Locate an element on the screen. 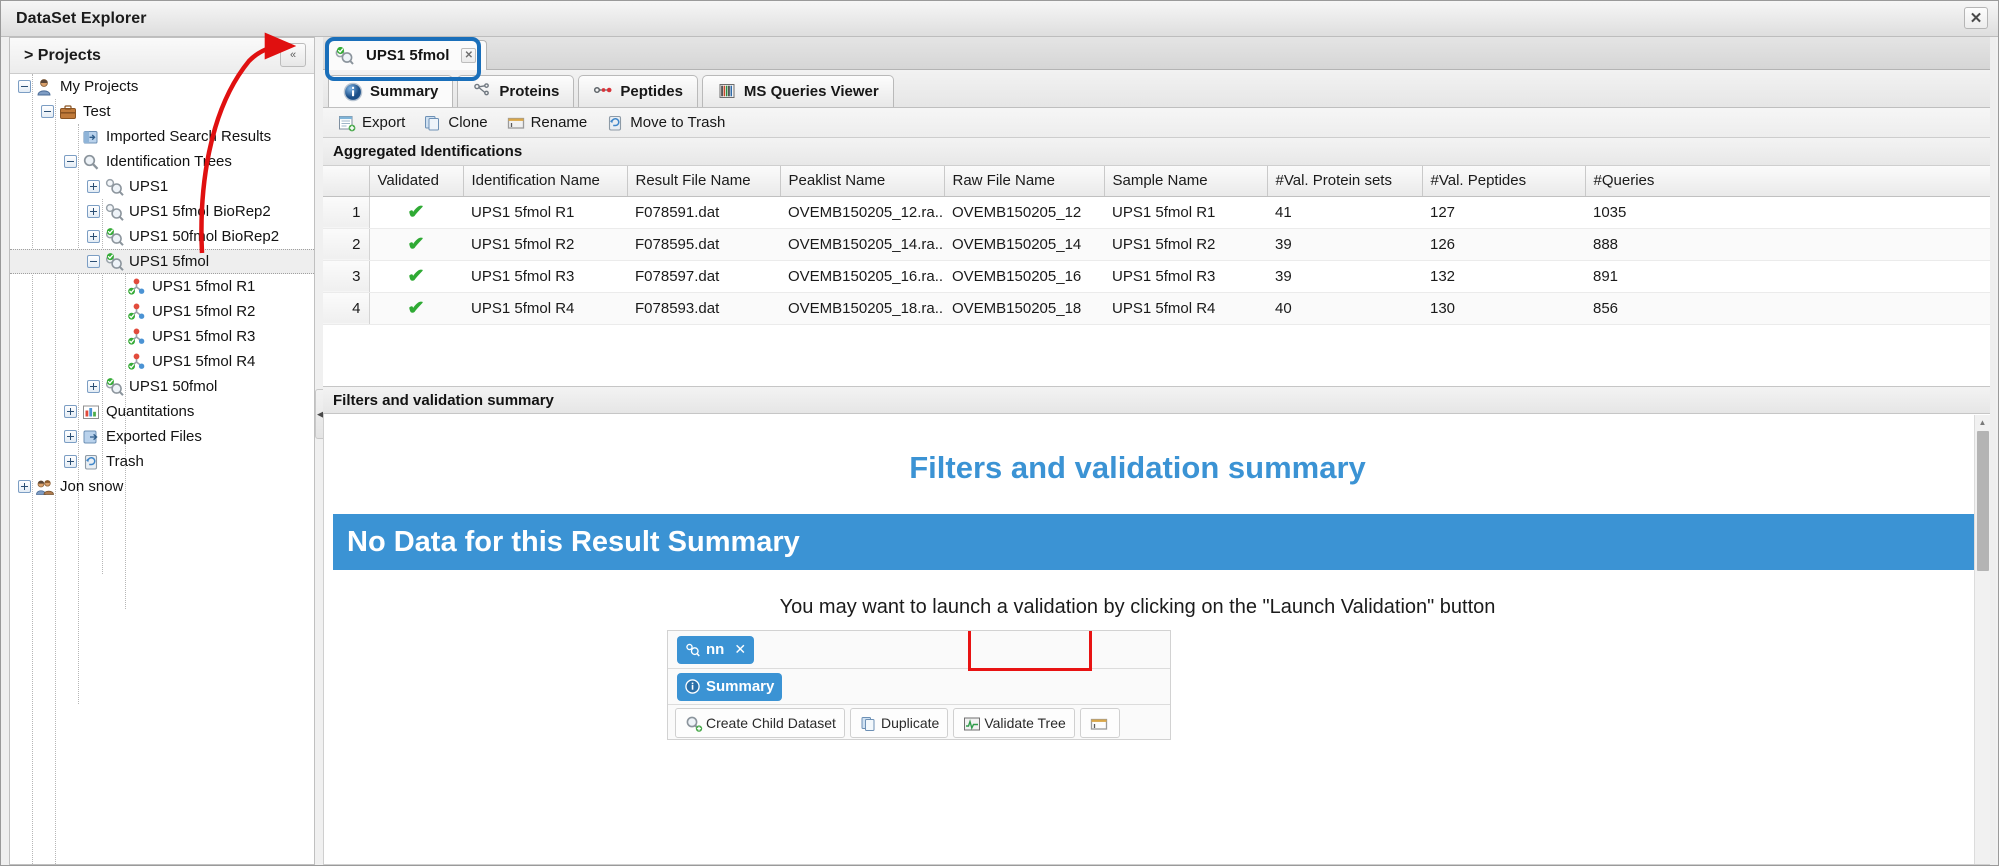 This screenshot has height=866, width=1999. tree-node-ups1-5fmol-r1: UPS1 5fmol R1 is located at coordinates (162, 286).